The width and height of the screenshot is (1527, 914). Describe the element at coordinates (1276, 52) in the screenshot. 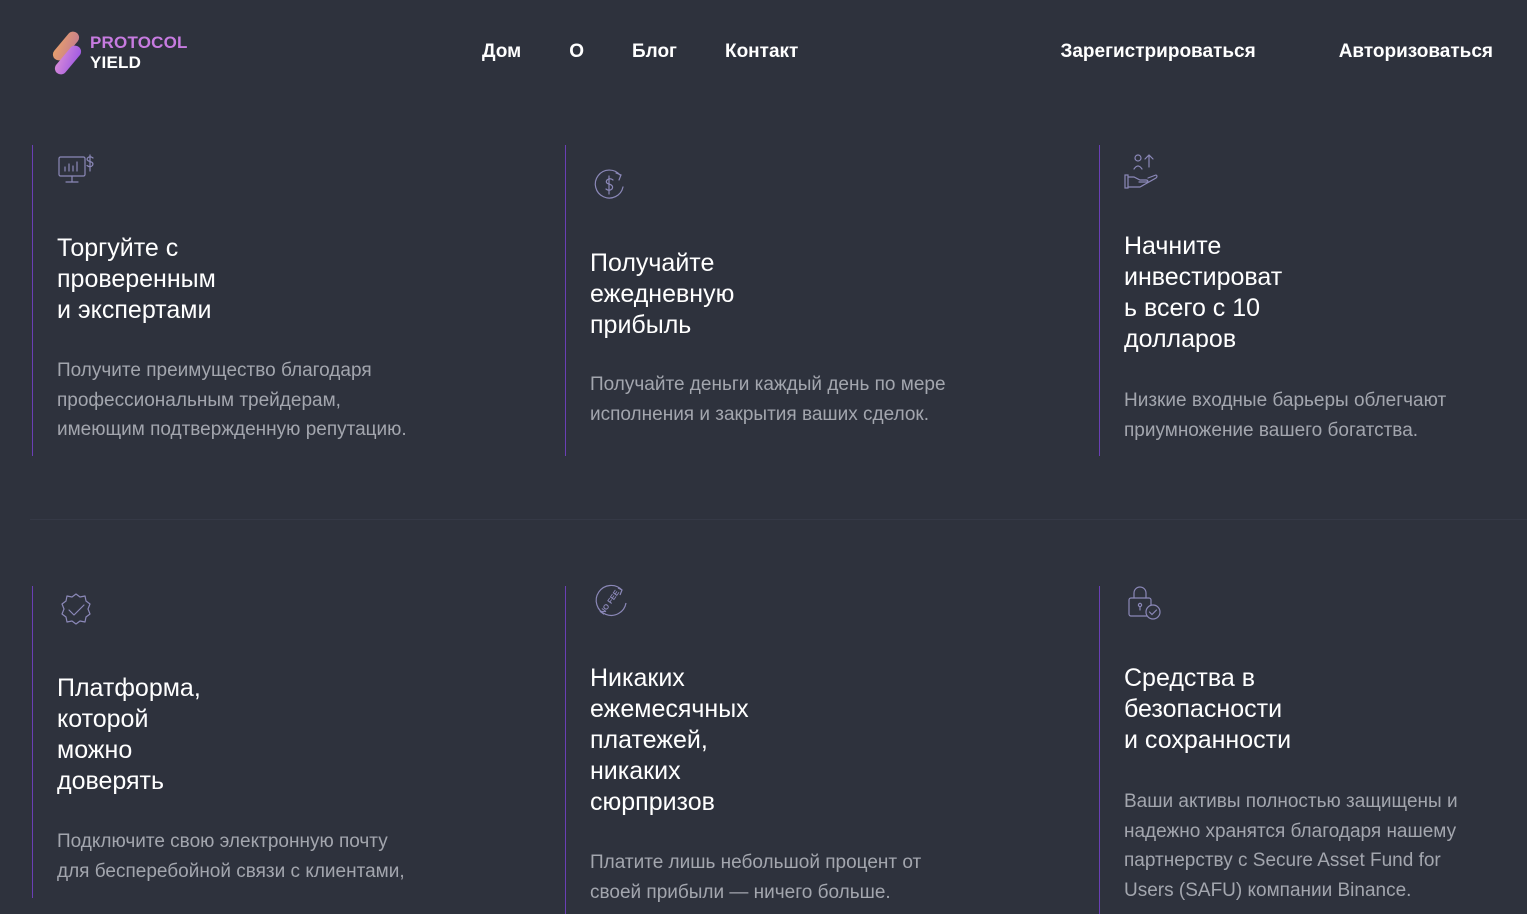

I see `auth-links: Зарегистрироваться Авторизоваться` at that location.